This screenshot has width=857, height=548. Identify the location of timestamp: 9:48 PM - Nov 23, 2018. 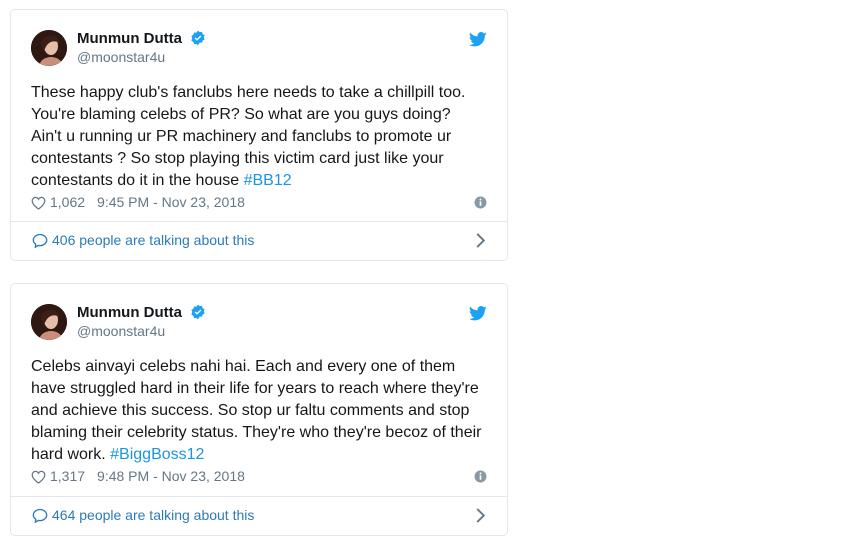
(171, 476).